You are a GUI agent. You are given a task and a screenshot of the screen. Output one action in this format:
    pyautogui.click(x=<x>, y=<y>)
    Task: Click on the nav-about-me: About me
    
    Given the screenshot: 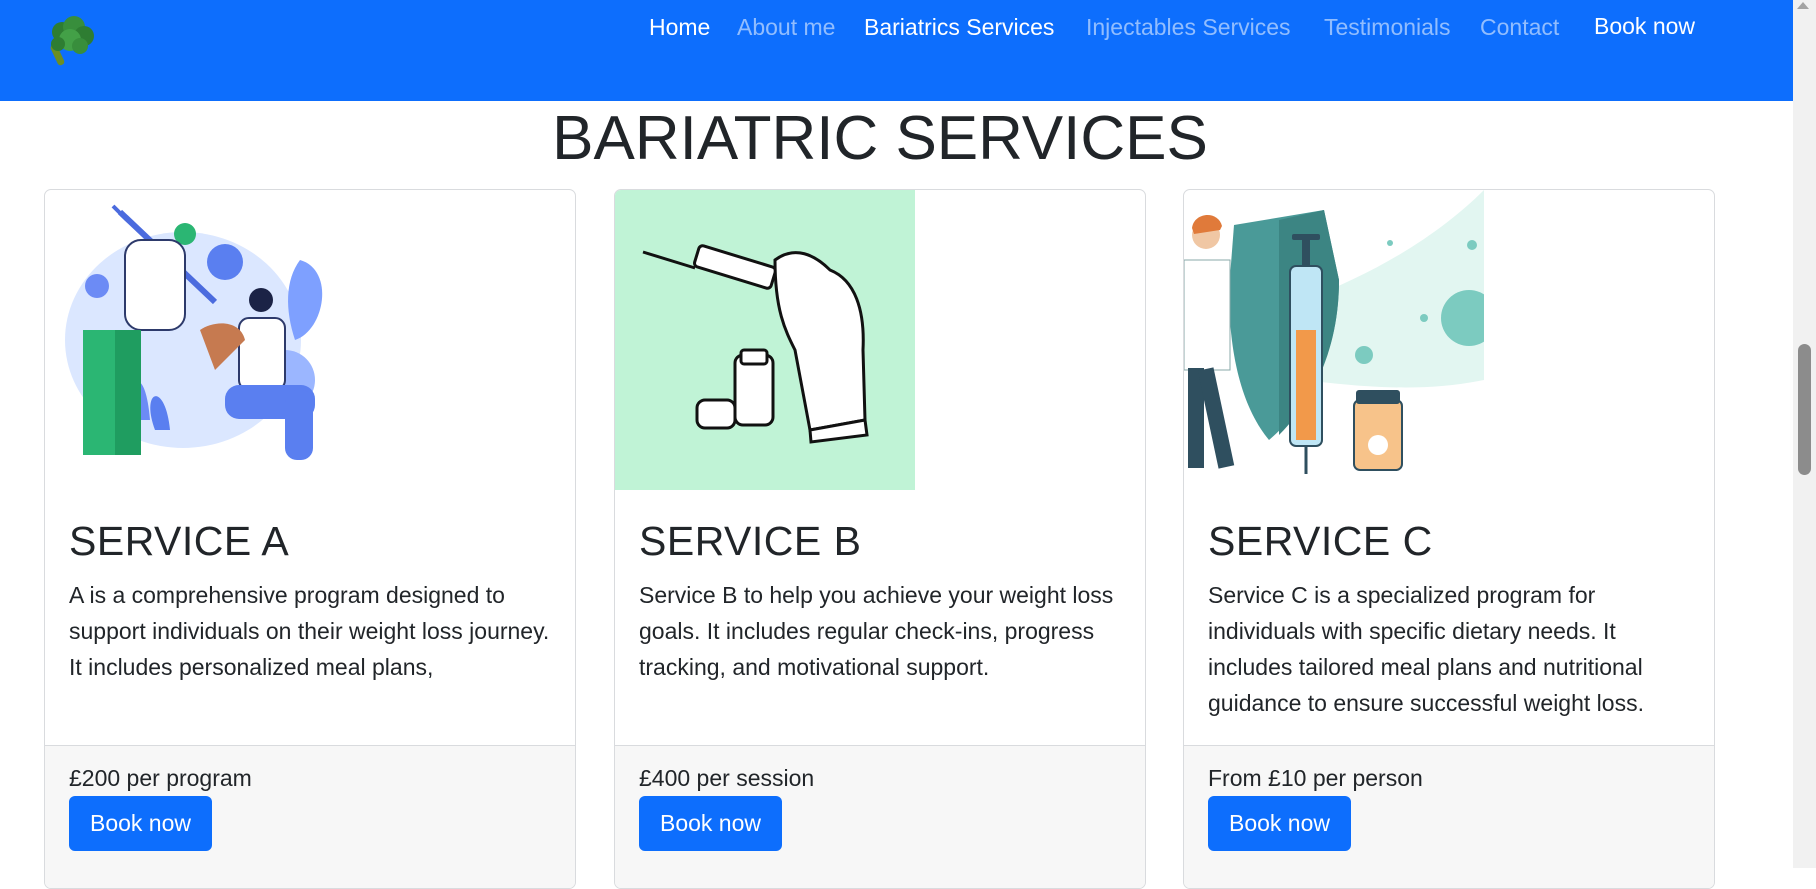 What is the action you would take?
    pyautogui.click(x=786, y=27)
    